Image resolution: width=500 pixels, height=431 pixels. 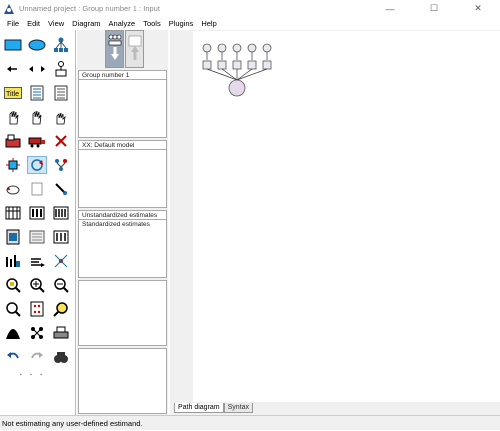 I want to click on list-variables-icon, so click(x=37, y=93).